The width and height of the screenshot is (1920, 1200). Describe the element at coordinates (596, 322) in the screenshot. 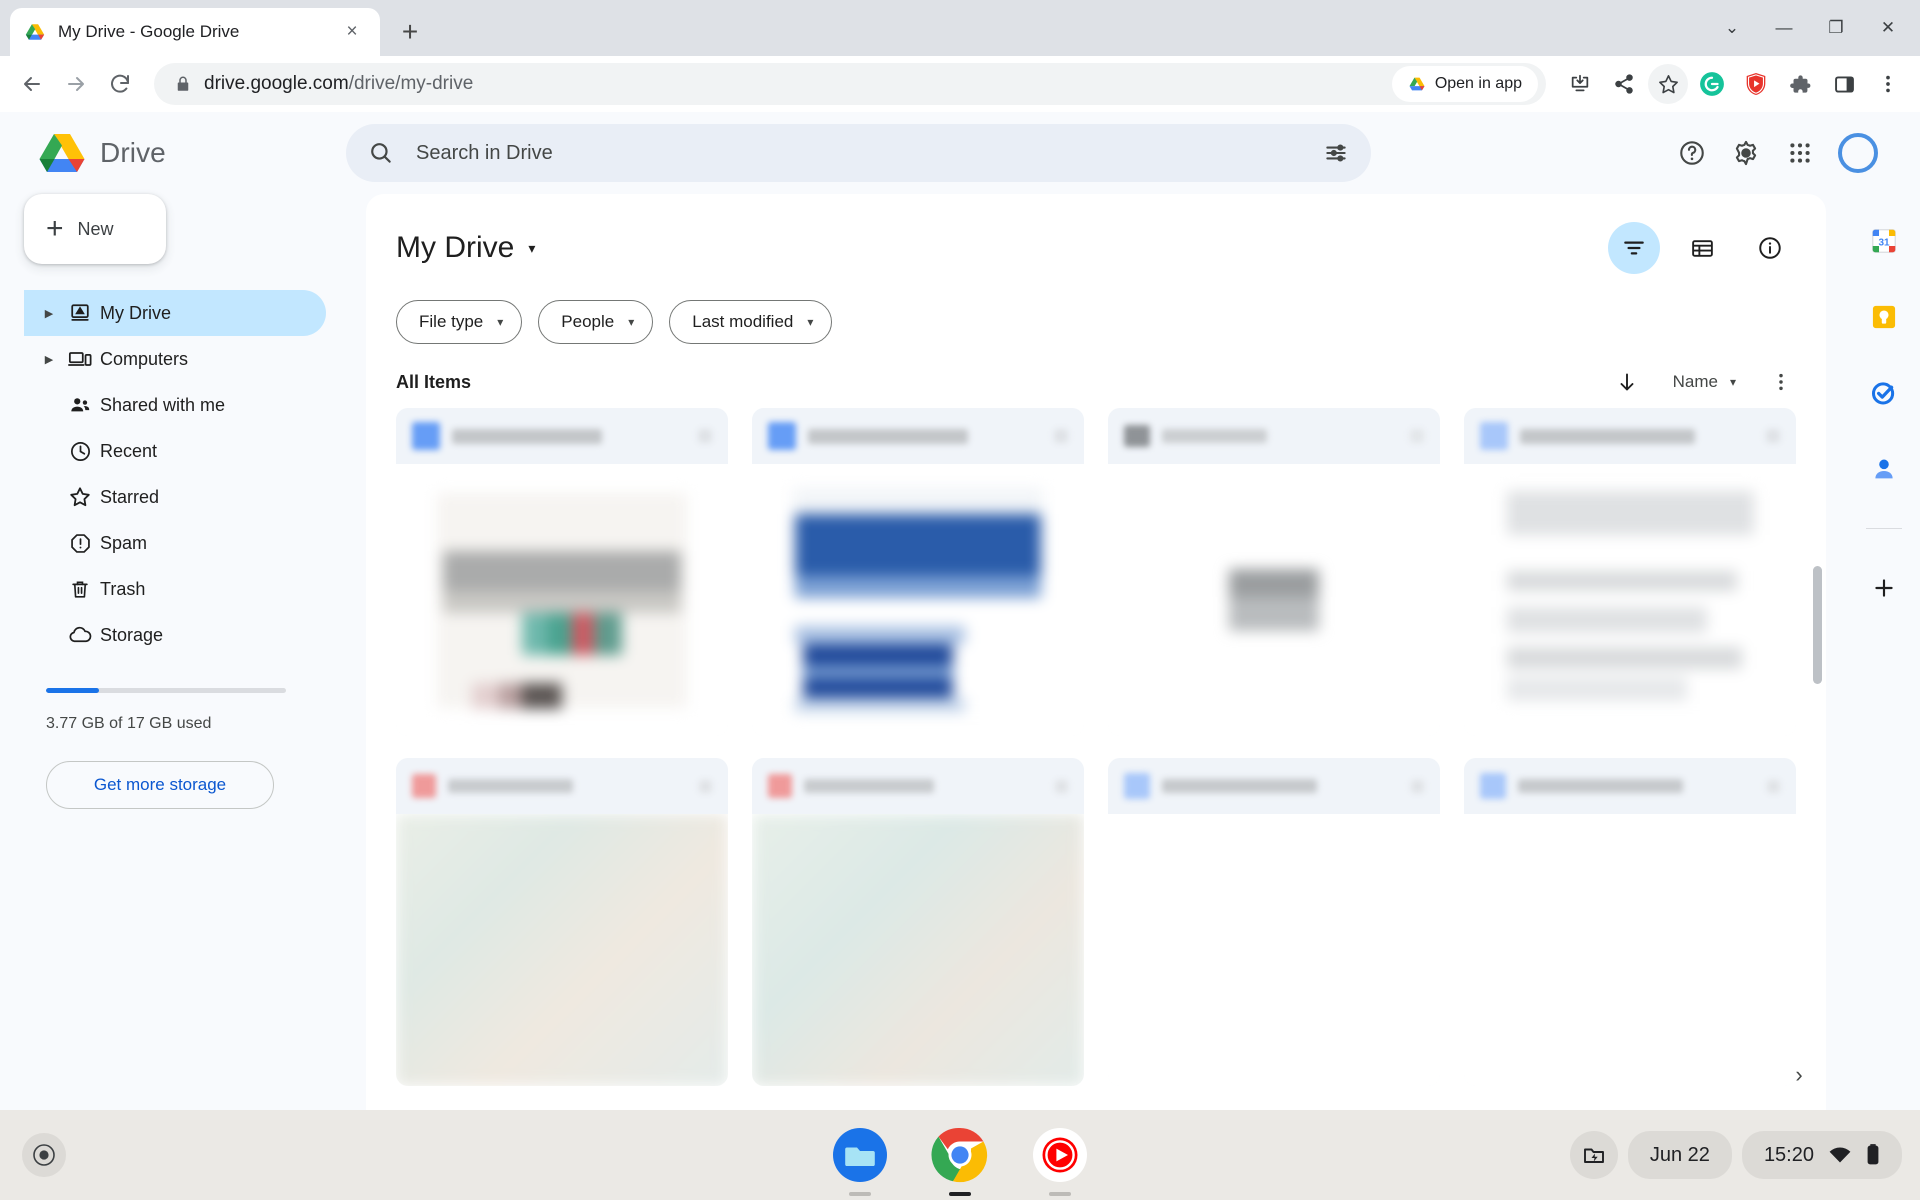

I see `chip-people: People ▾` at that location.